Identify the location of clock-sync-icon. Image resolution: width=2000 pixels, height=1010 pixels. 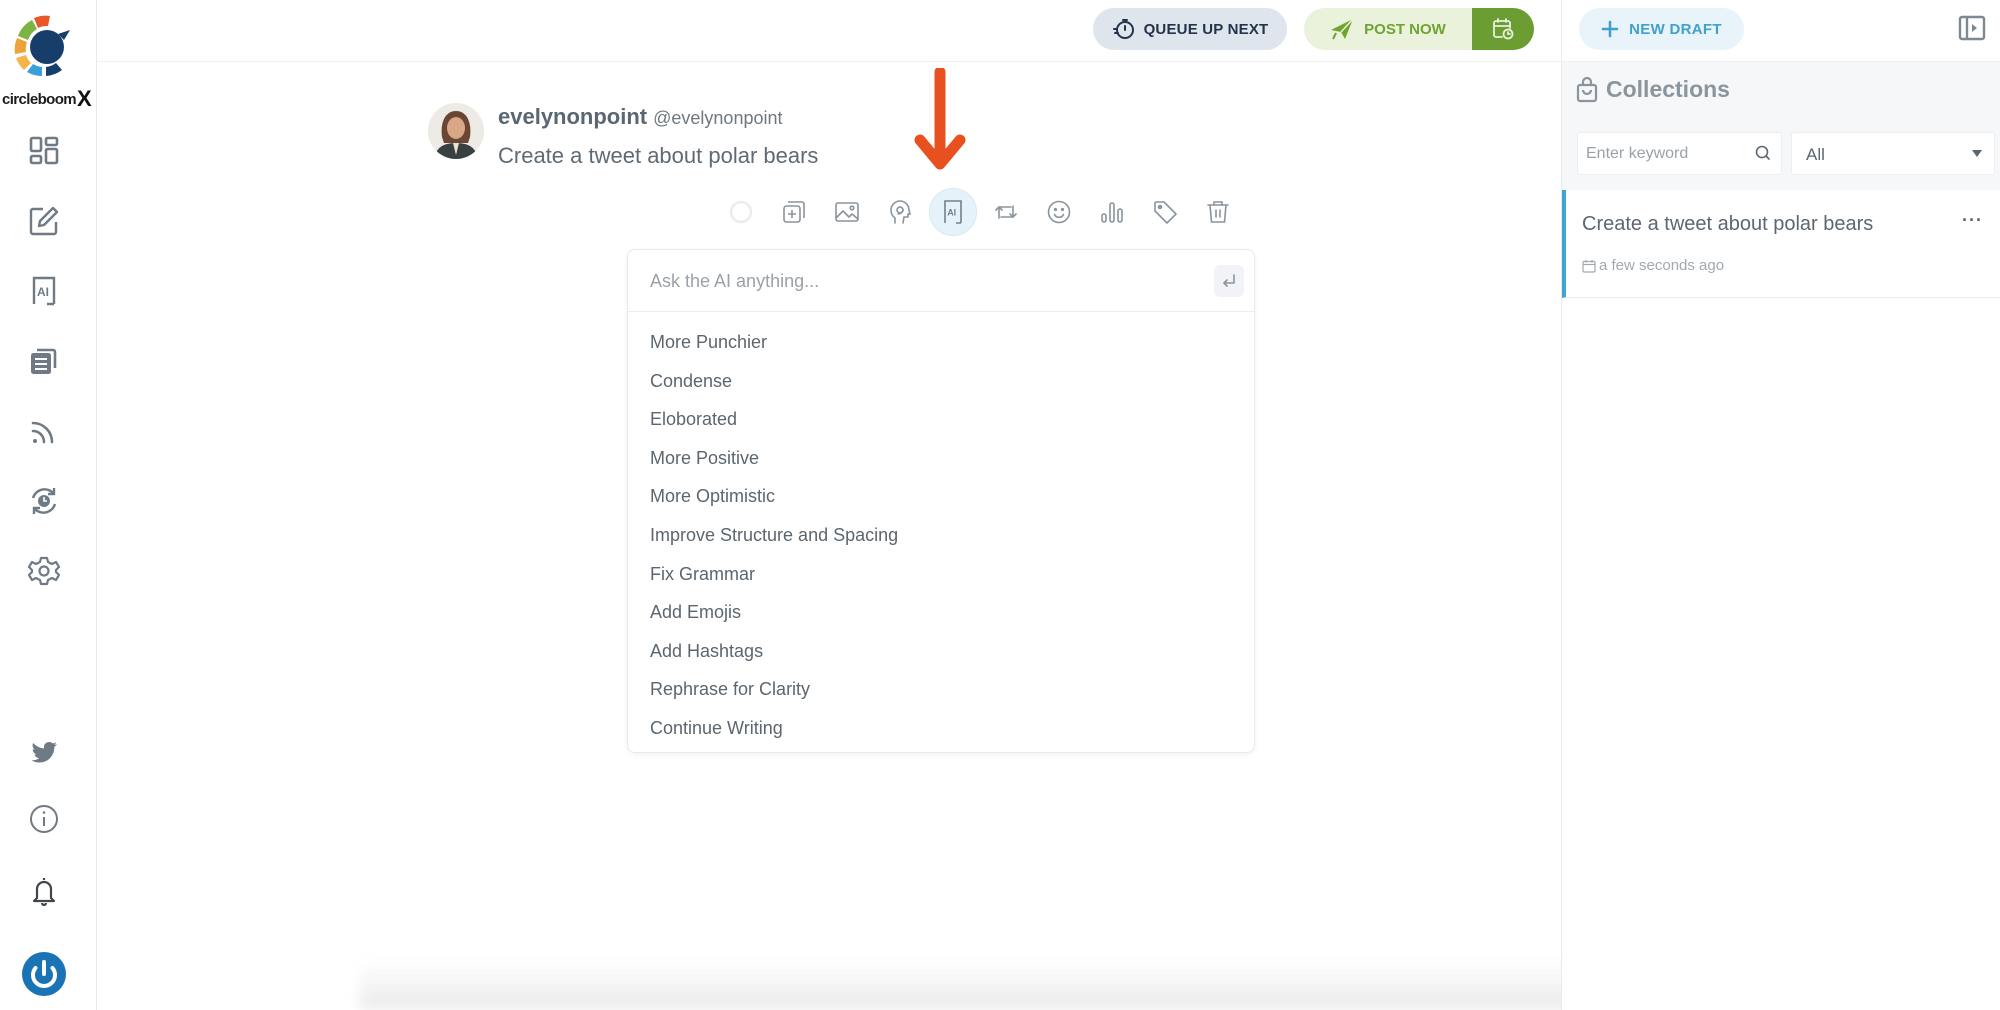
(44, 501).